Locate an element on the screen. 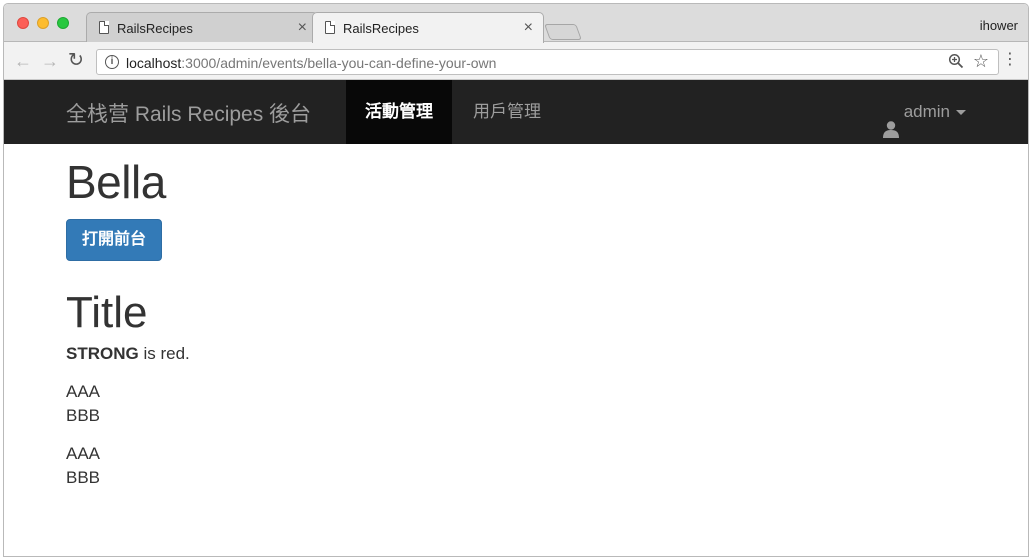 The height and width of the screenshot is (560, 1032). info-icon: i is located at coordinates (112, 62).